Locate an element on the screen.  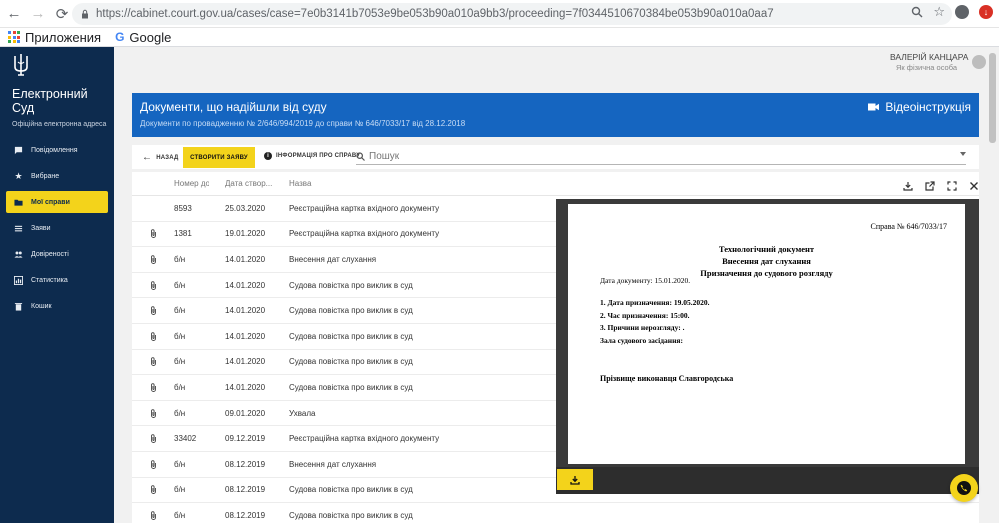
scrollbar-thumb is located at coordinates (992, 98).